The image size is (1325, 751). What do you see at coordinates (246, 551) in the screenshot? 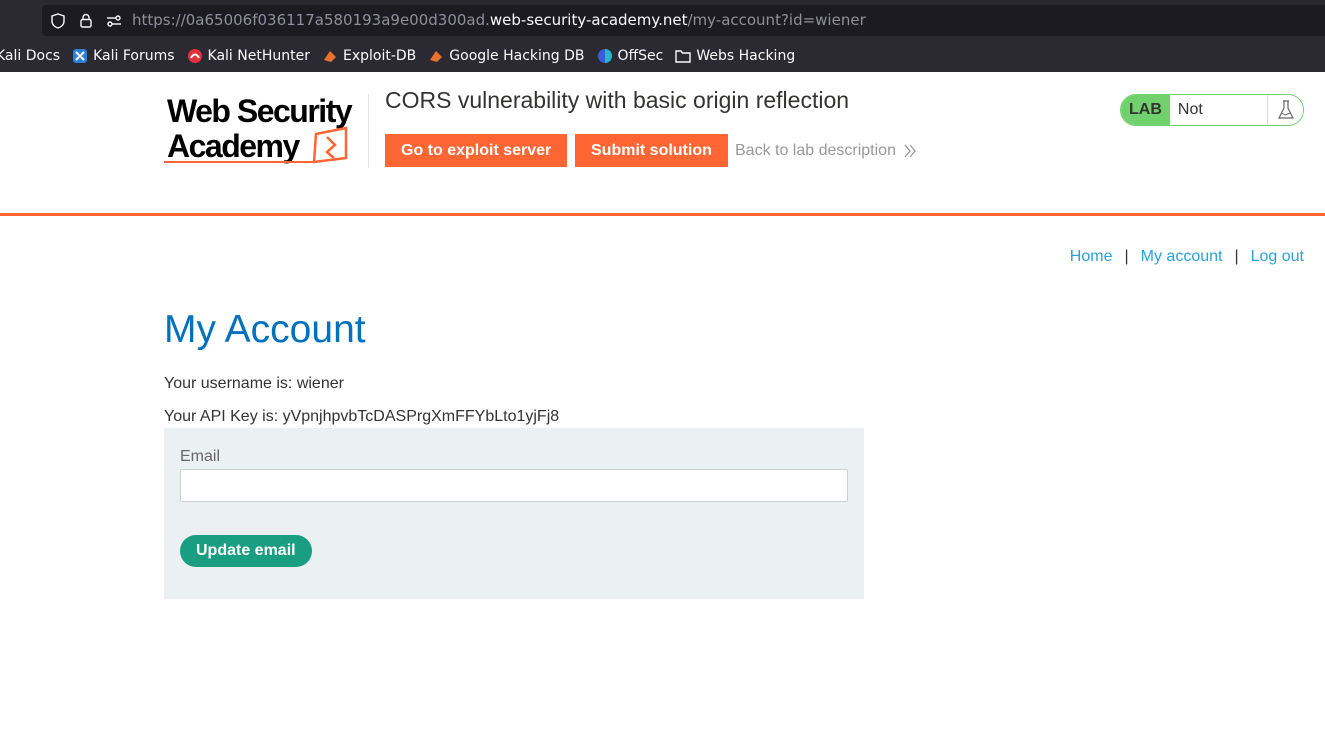
I see `update-email-button: Update email` at bounding box center [246, 551].